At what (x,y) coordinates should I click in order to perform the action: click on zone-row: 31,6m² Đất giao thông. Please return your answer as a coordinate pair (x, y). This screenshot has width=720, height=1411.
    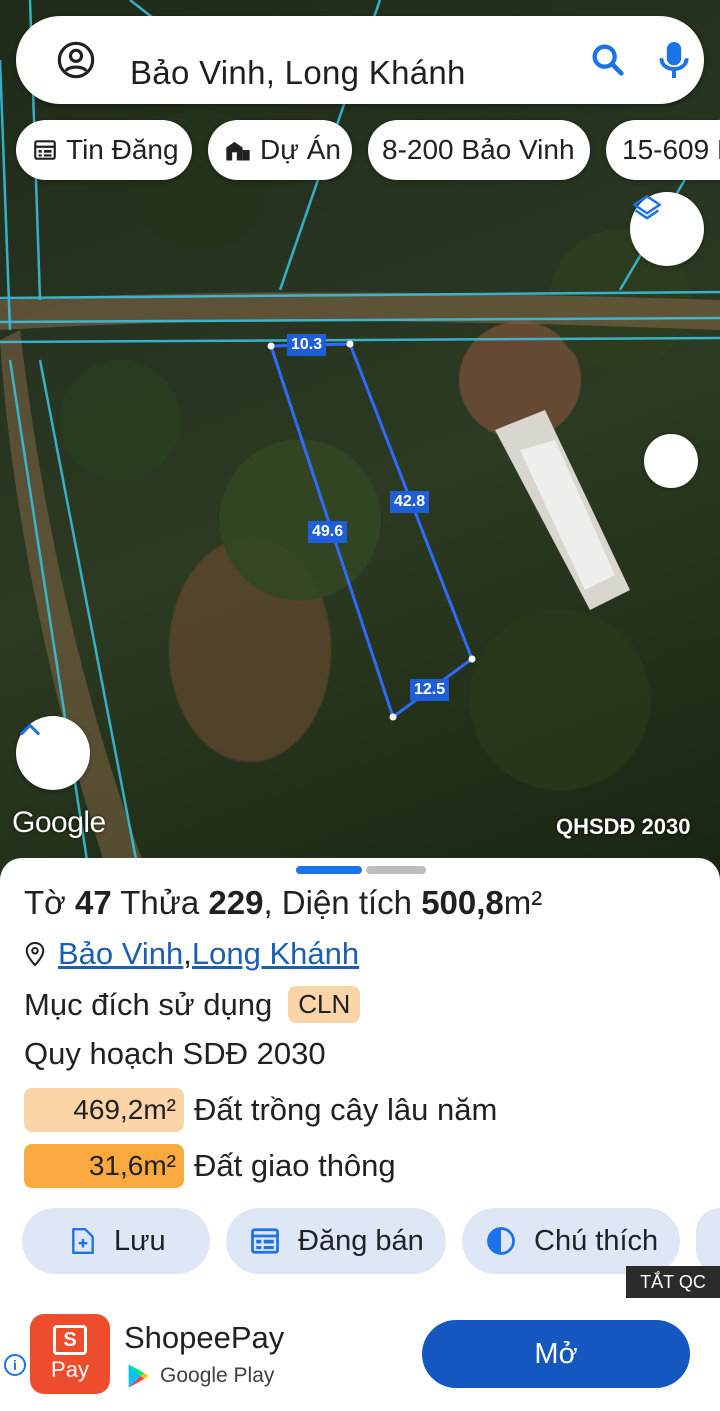
    Looking at the image, I should click on (210, 1166).